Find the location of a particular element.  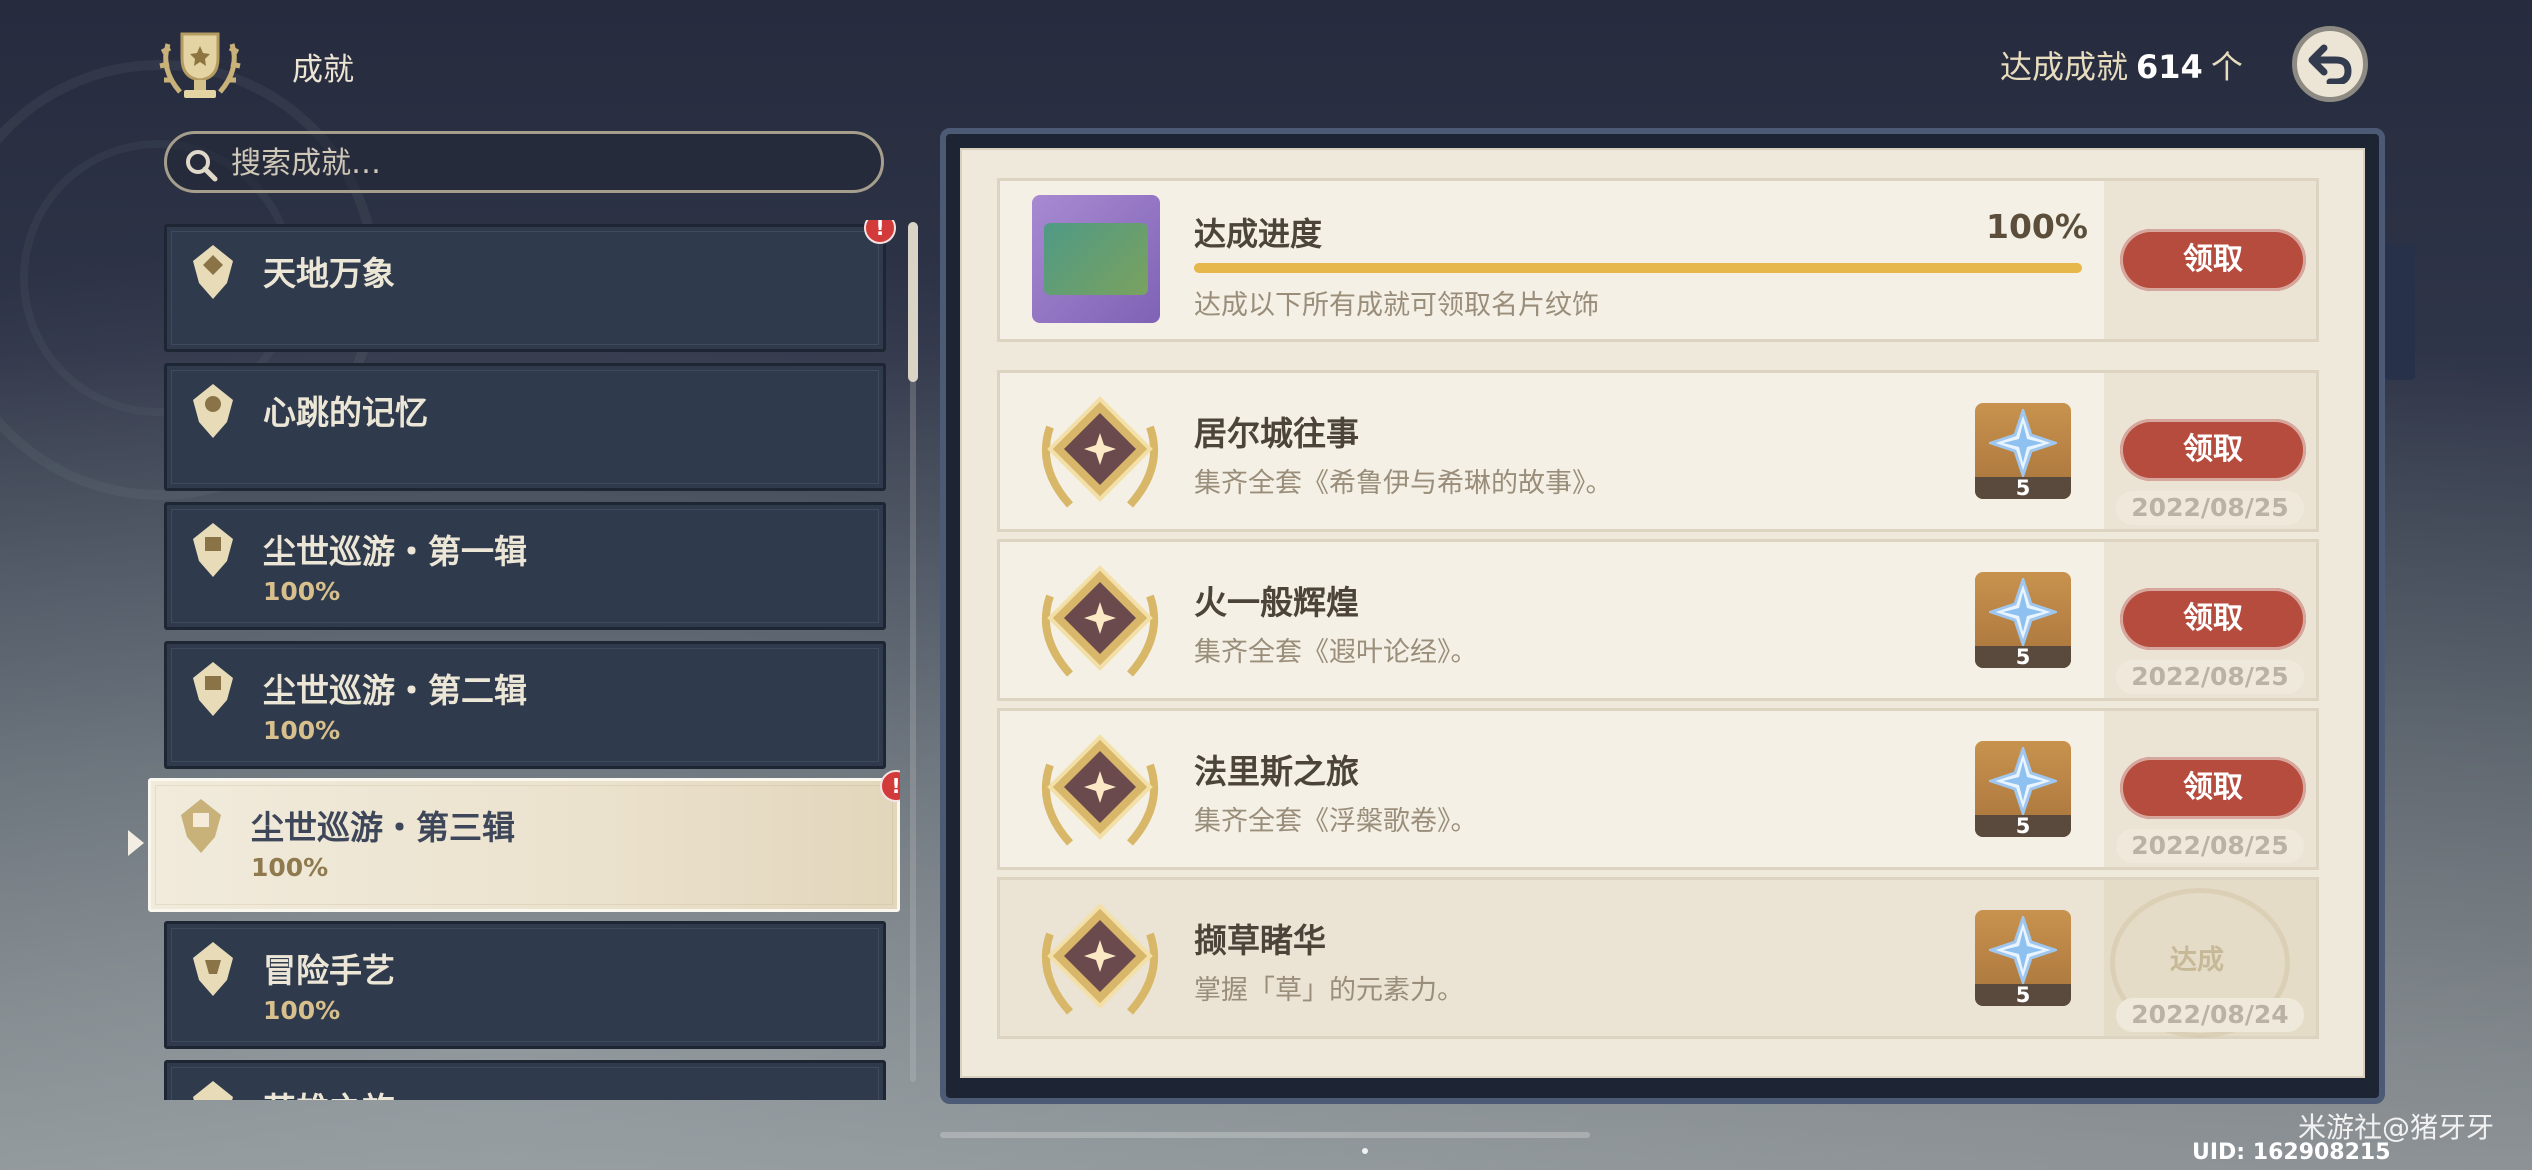

book-tab is located at coordinates (2400, 312).